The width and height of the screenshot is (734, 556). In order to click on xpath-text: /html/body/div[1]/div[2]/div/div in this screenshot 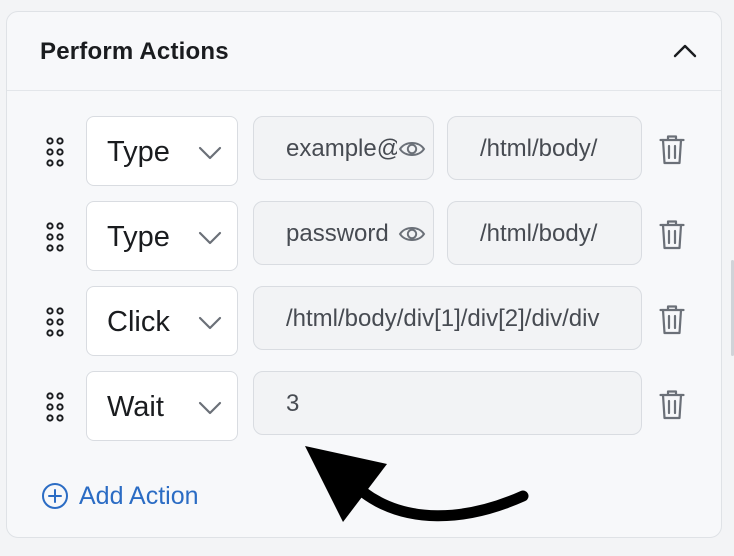, I will do `click(443, 318)`.